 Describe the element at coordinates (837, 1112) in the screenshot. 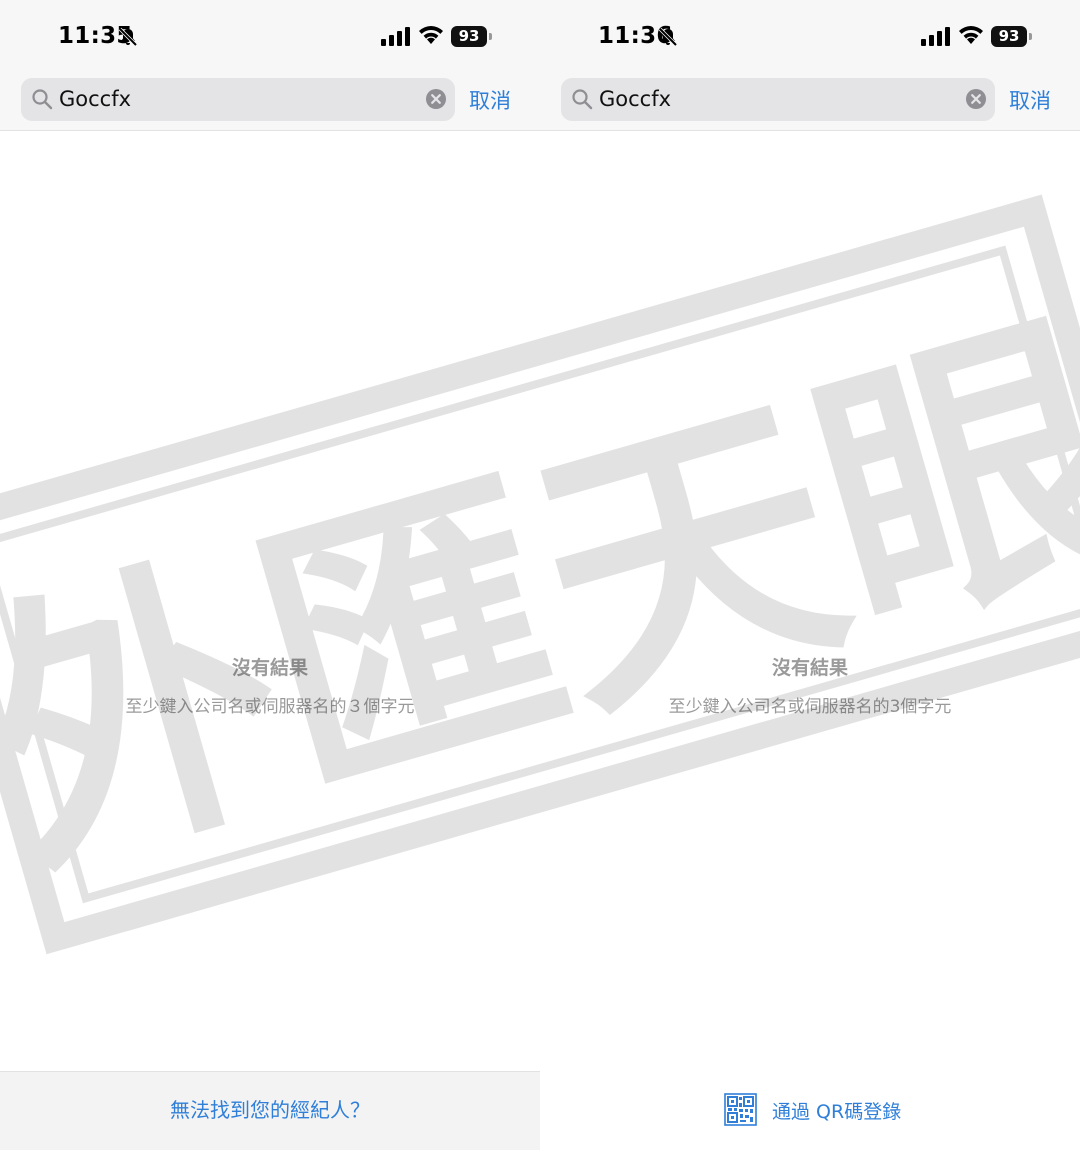

I see `qr-login-label: 通過 QR碼登錄` at that location.